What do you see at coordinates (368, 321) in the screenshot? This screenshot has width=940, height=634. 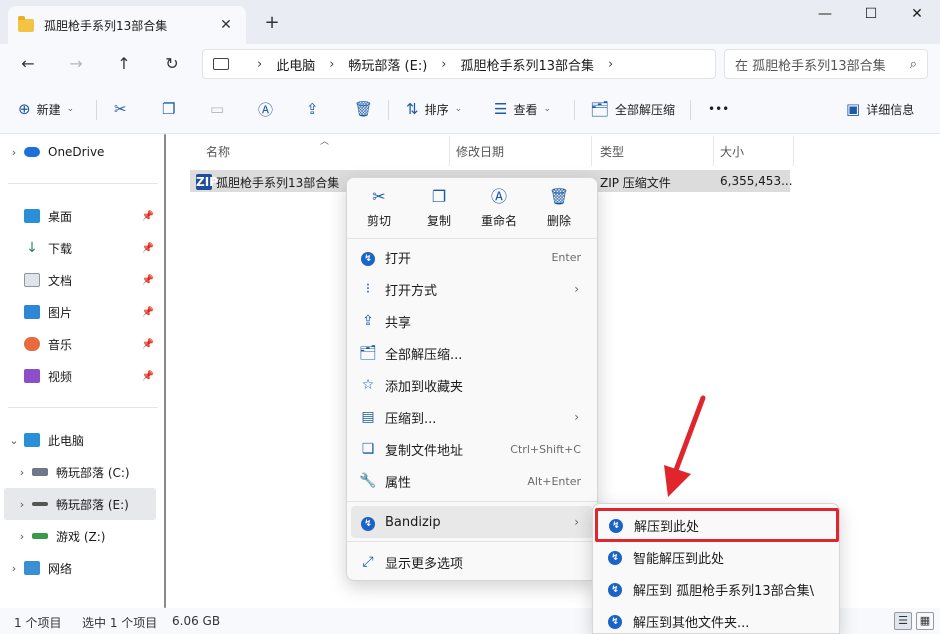 I see `share-icon: ⇪` at bounding box center [368, 321].